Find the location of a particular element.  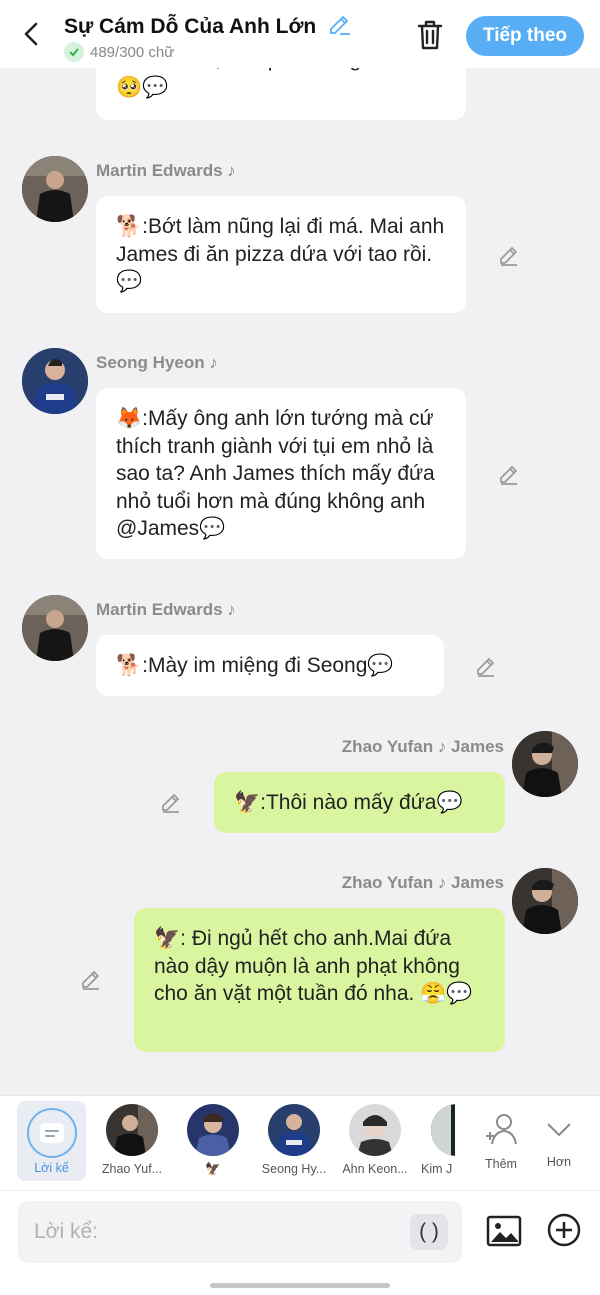

message-bubble-mine: 🦅:Thôi nào mấy đứa💬 is located at coordinates (359, 802).